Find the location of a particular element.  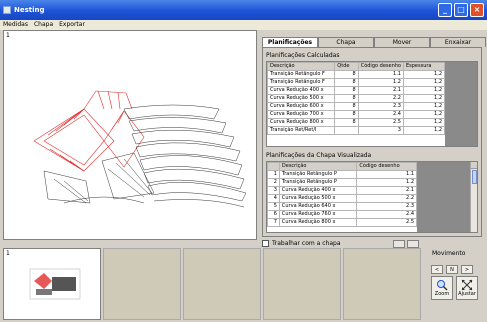

col-index is located at coordinates (273, 166).